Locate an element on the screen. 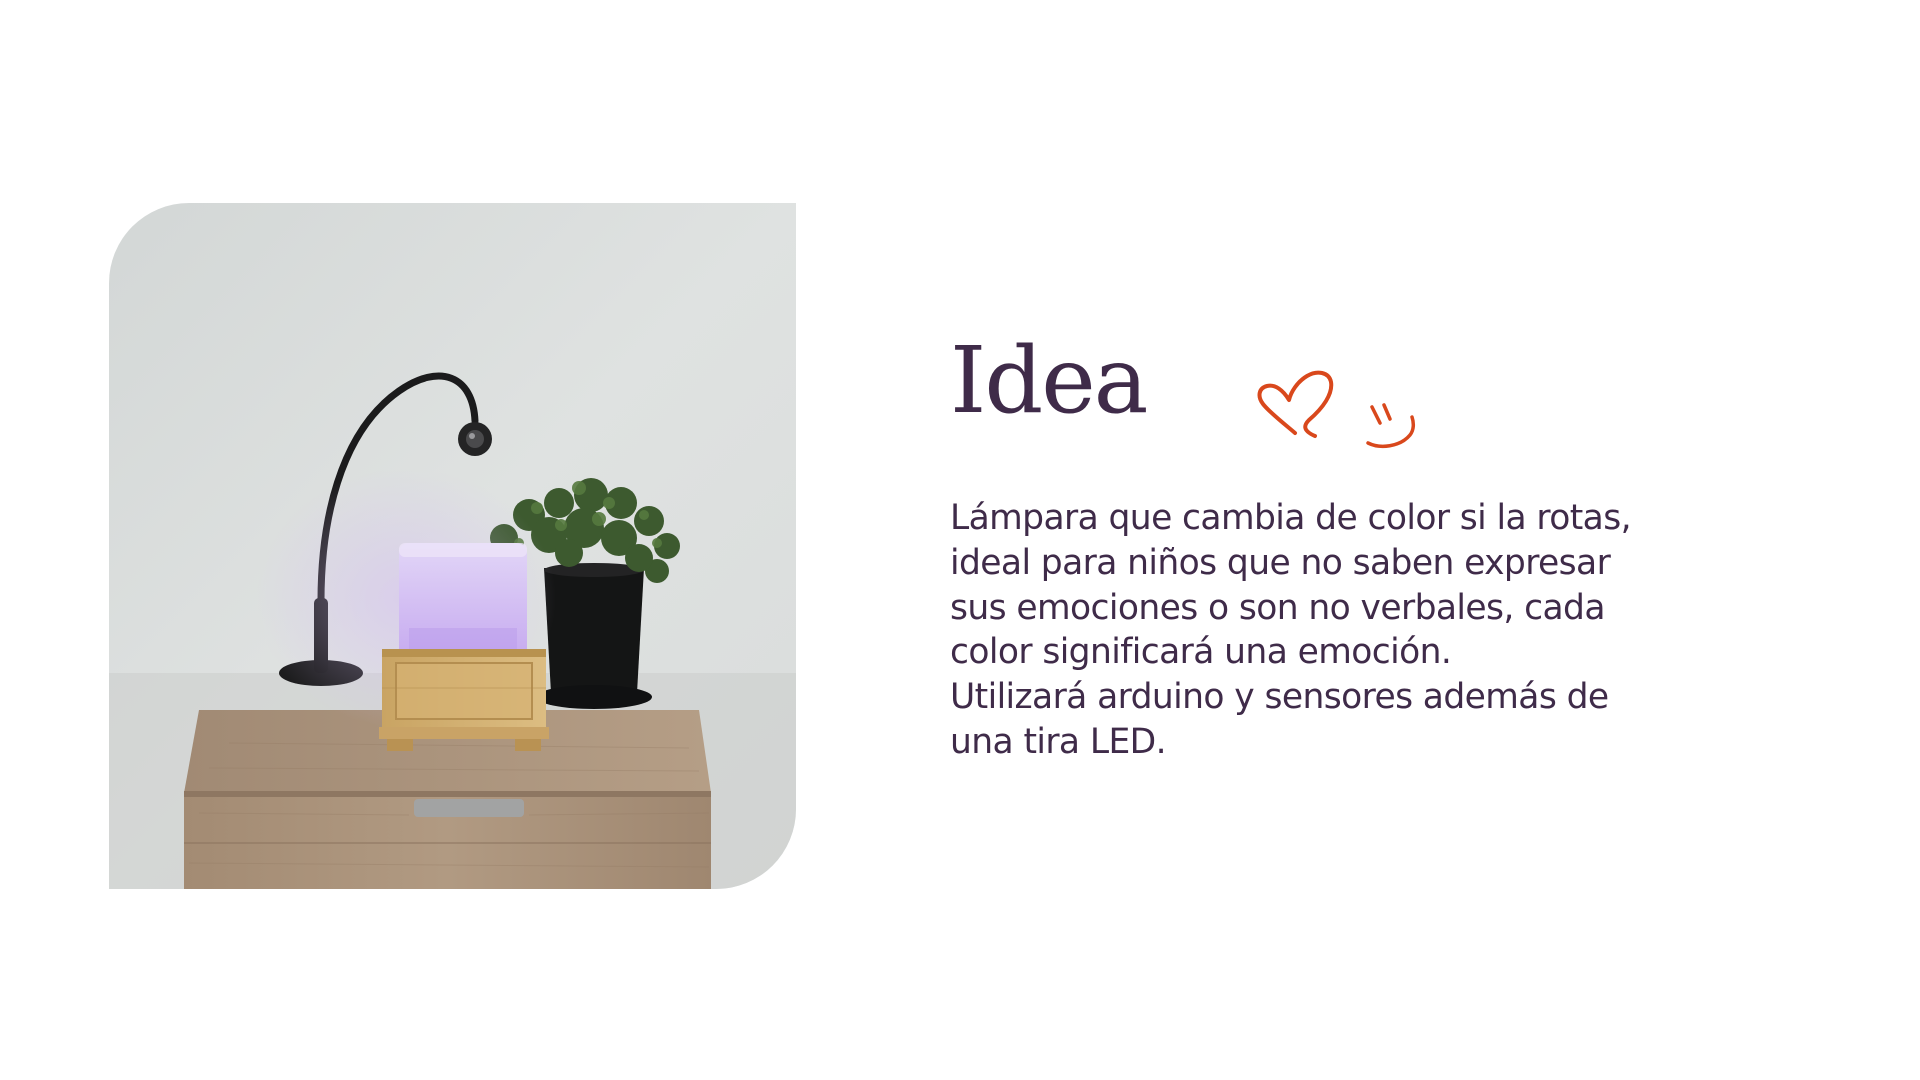 Image resolution: width=1920 pixels, height=1080 pixels. heart-icon is located at coordinates (1295, 404).